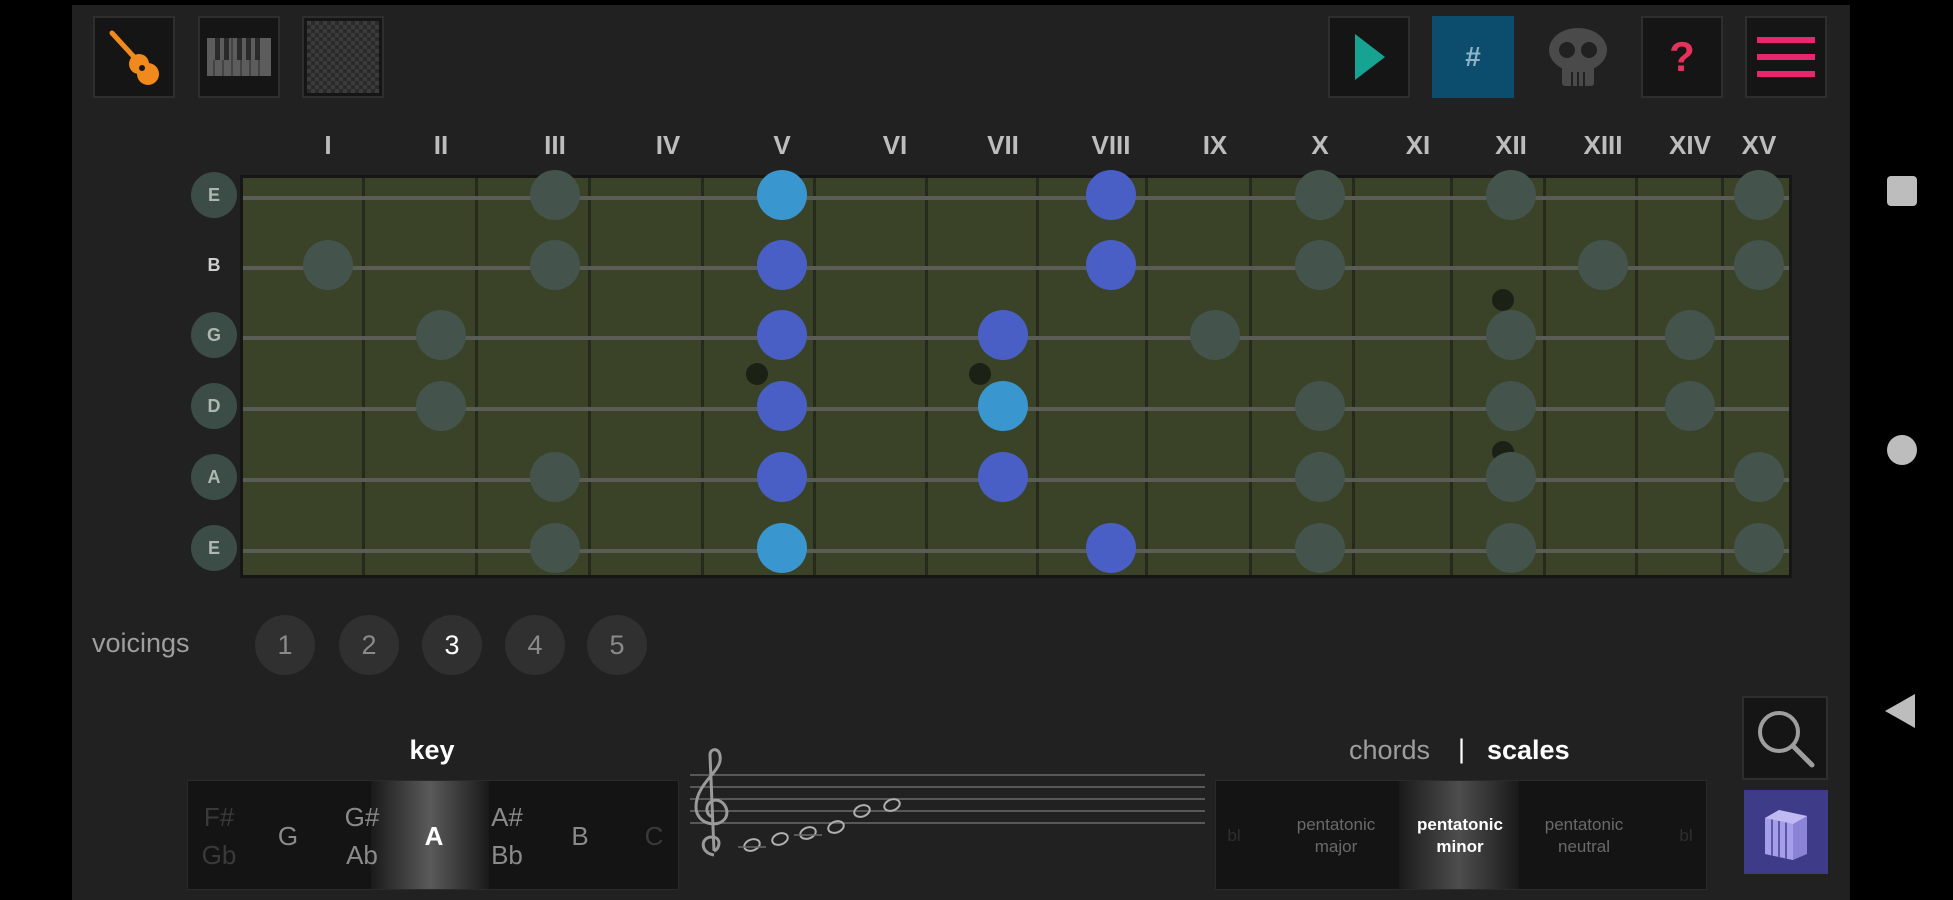 The height and width of the screenshot is (900, 1953). I want to click on string-label-b: B, so click(214, 265).